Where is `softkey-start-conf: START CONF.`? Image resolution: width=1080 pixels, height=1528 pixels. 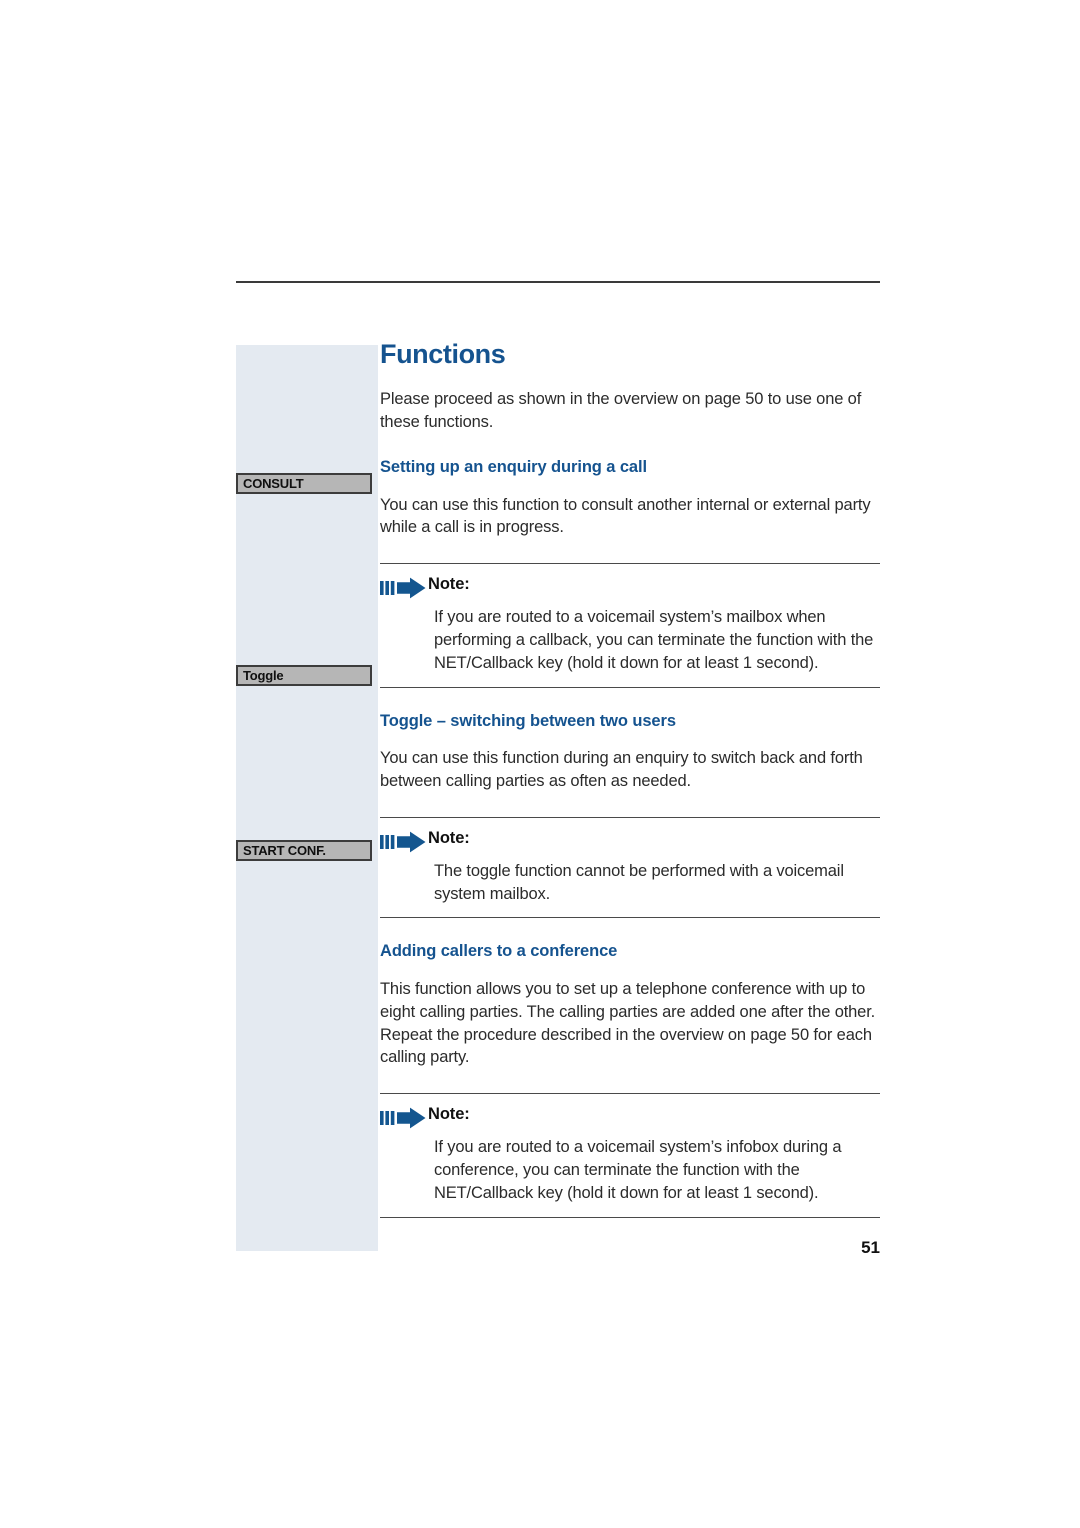
softkey-start-conf: START CONF. is located at coordinates (304, 850).